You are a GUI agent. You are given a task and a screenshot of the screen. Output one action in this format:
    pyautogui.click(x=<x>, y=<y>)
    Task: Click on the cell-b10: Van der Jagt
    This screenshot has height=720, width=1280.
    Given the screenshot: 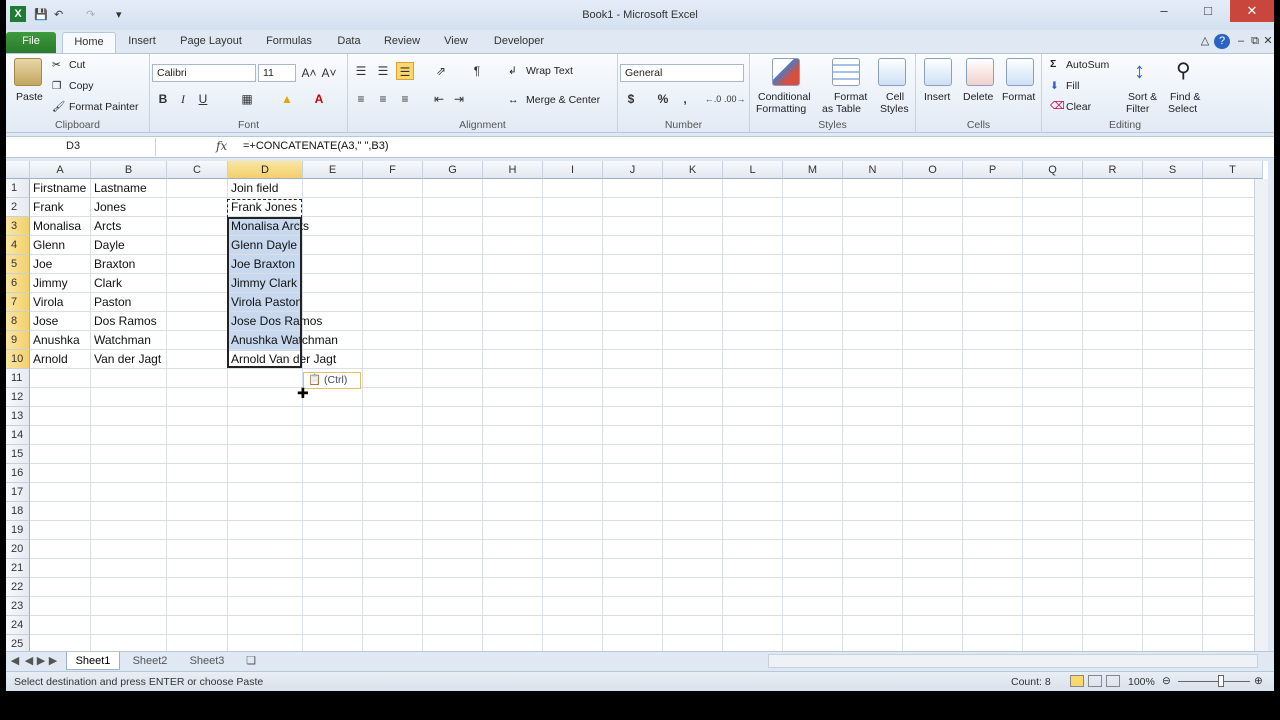 What is the action you would take?
    pyautogui.click(x=126, y=359)
    